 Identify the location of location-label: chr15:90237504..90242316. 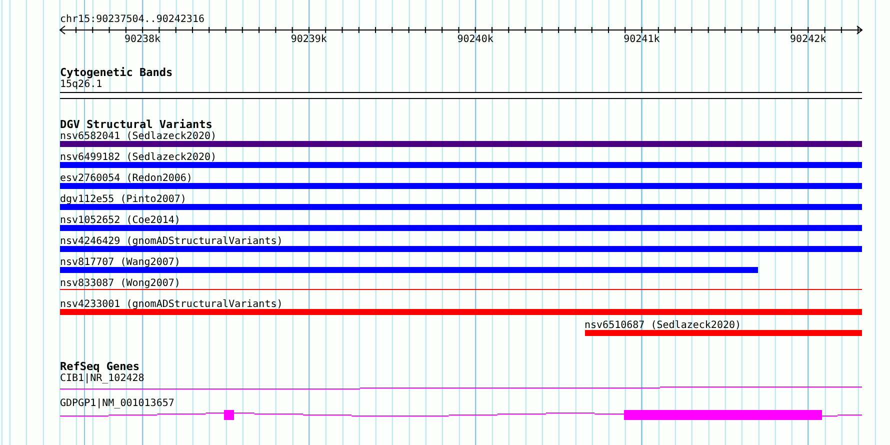
(132, 20).